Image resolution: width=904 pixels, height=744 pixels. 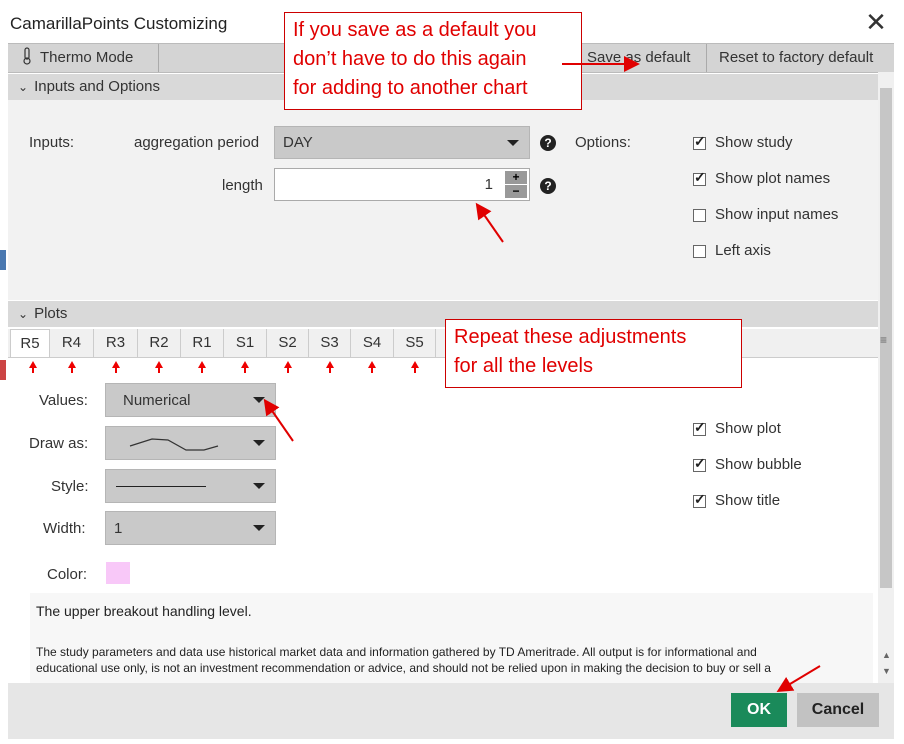 What do you see at coordinates (278, 420) in the screenshot?
I see `arrow-to-values-dropdown` at bounding box center [278, 420].